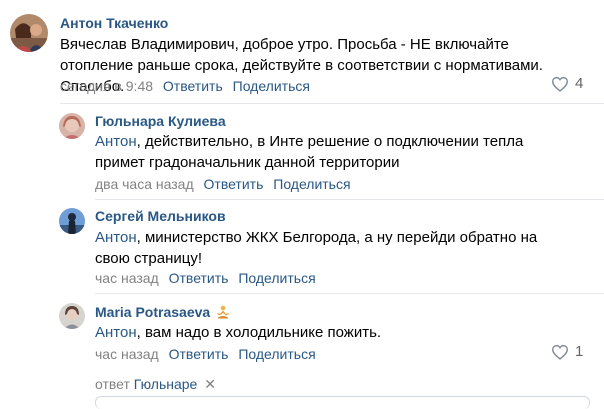 This screenshot has width=604, height=409. I want to click on like-button: 4, so click(567, 83).